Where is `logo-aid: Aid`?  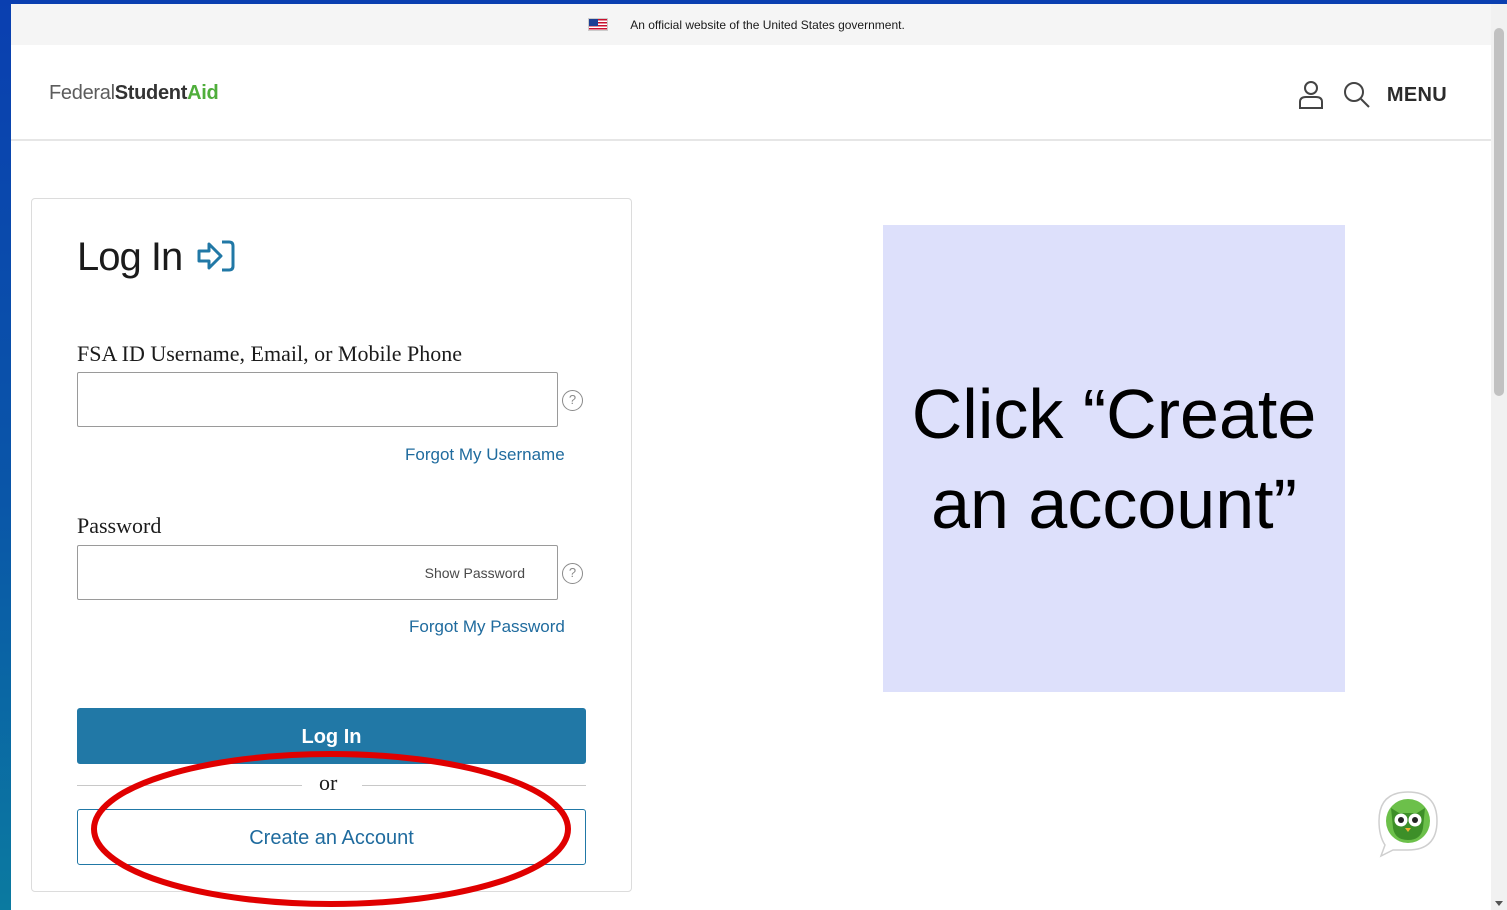 logo-aid: Aid is located at coordinates (203, 93).